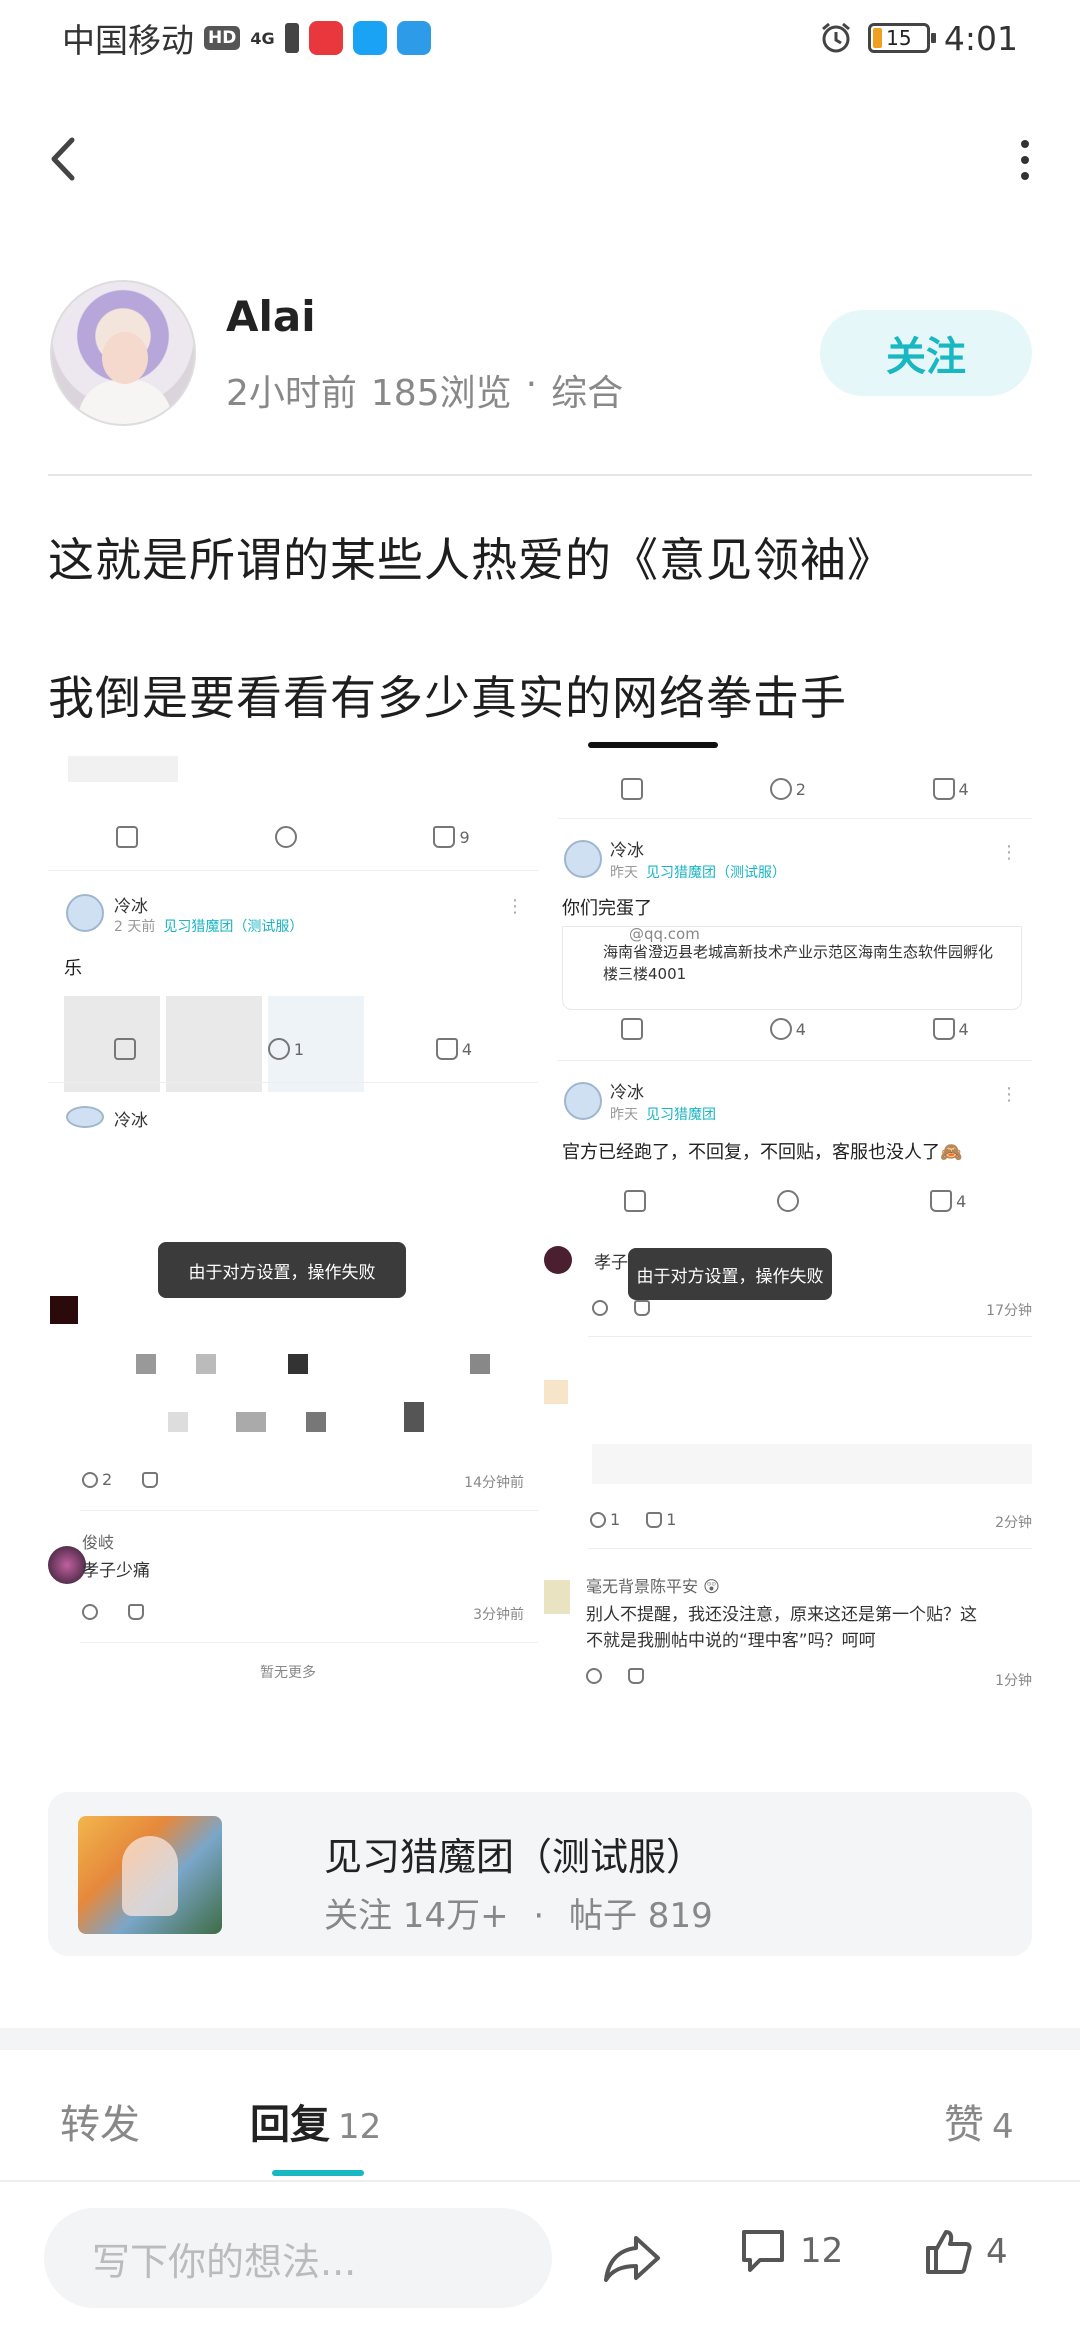 This screenshot has width=1080, height=2340. I want to click on post-time: 2小时前, so click(291, 393).